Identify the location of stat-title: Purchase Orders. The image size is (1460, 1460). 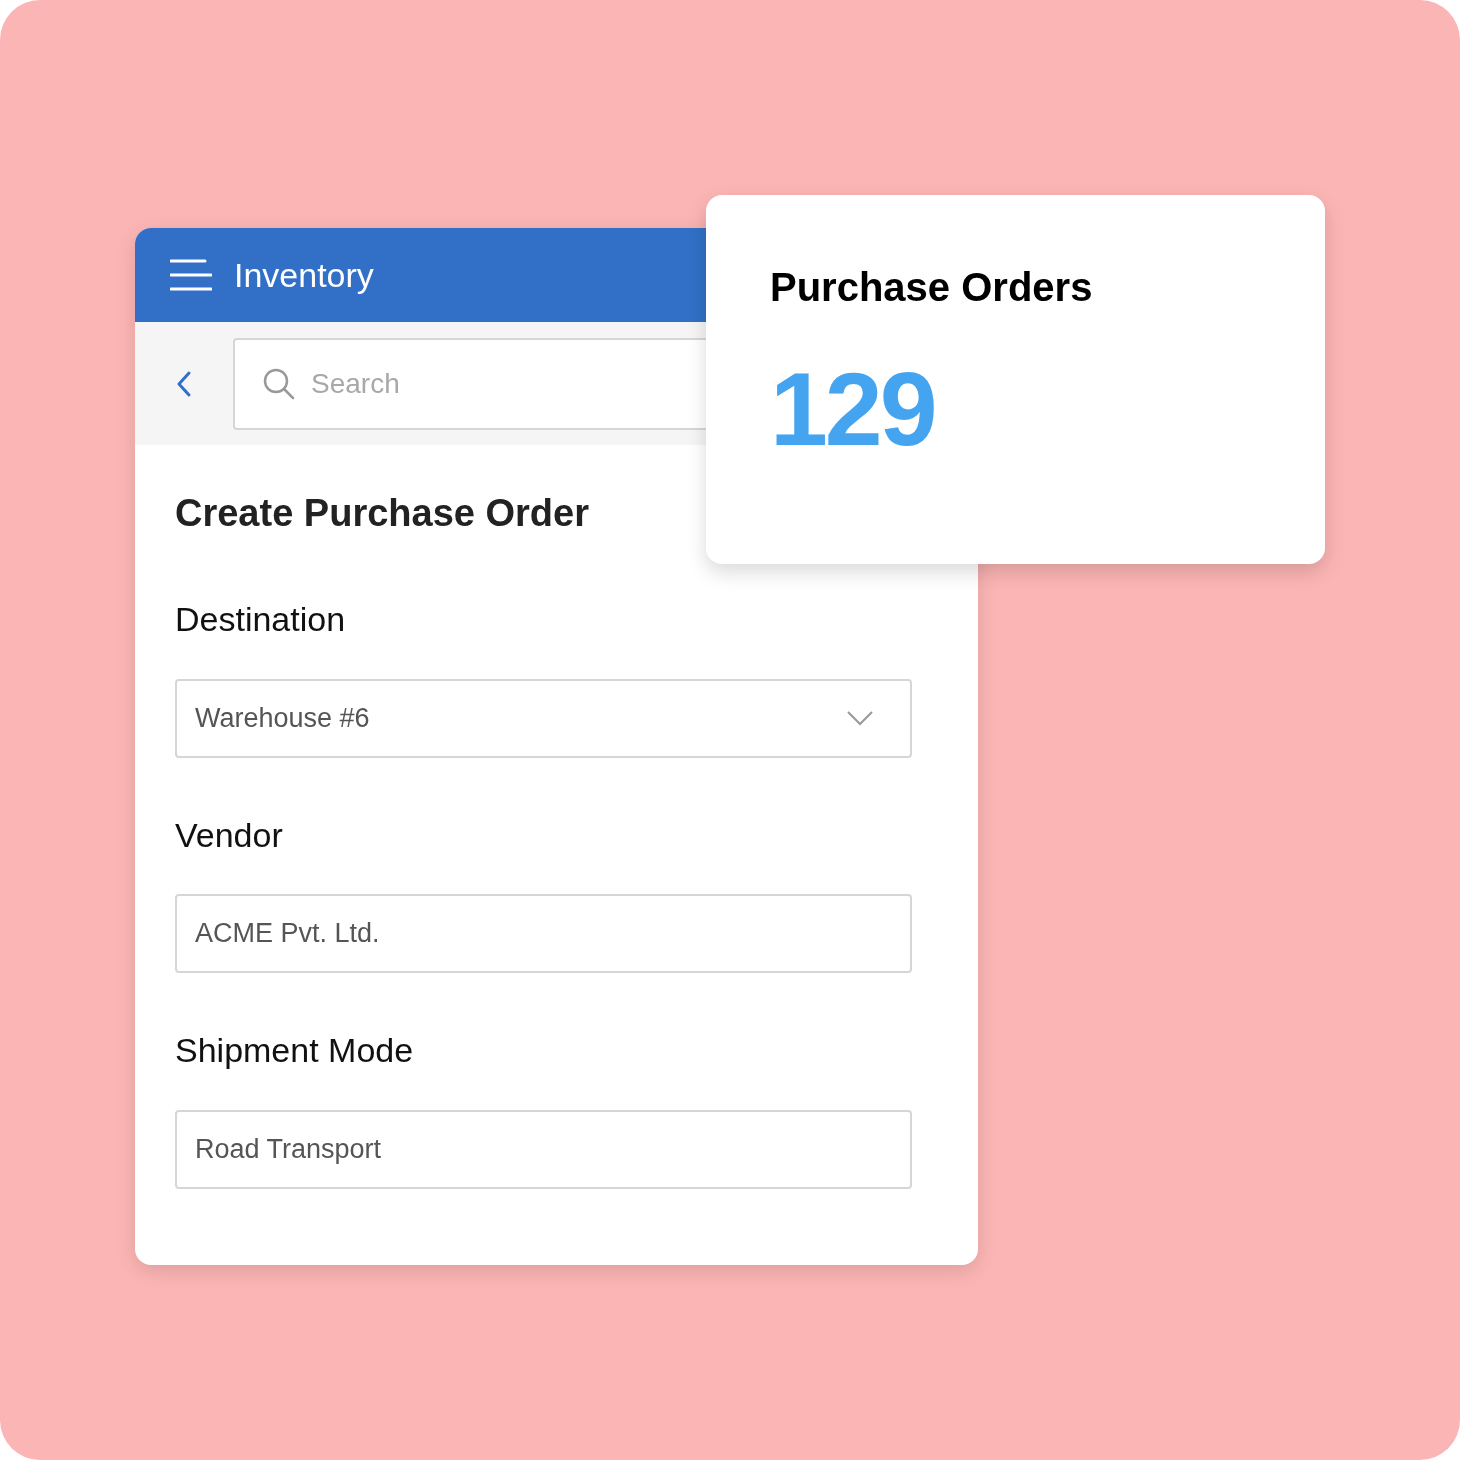
(932, 287).